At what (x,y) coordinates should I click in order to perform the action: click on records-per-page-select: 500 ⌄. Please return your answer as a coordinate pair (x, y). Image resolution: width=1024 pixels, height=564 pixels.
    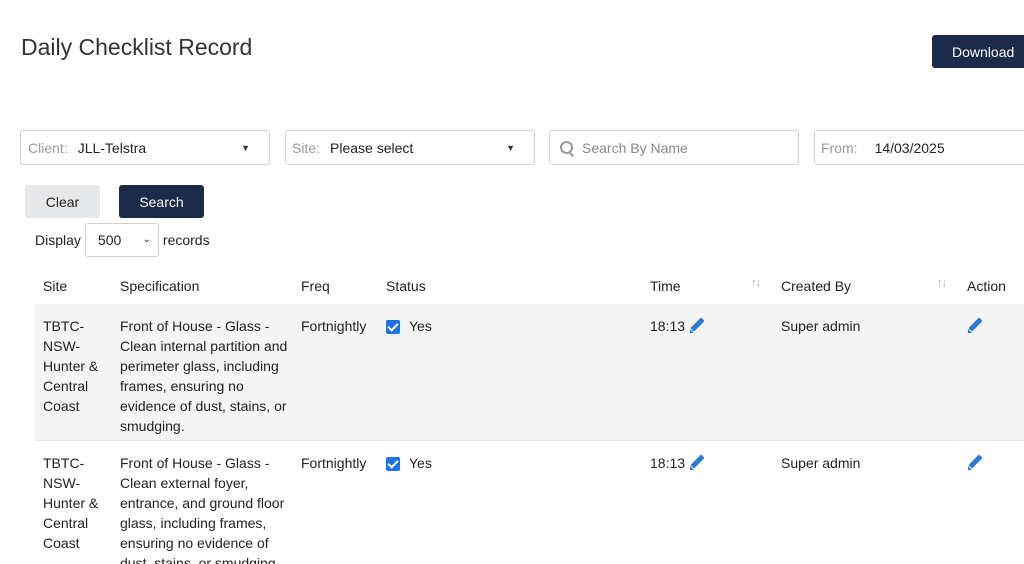
    Looking at the image, I should click on (121, 240).